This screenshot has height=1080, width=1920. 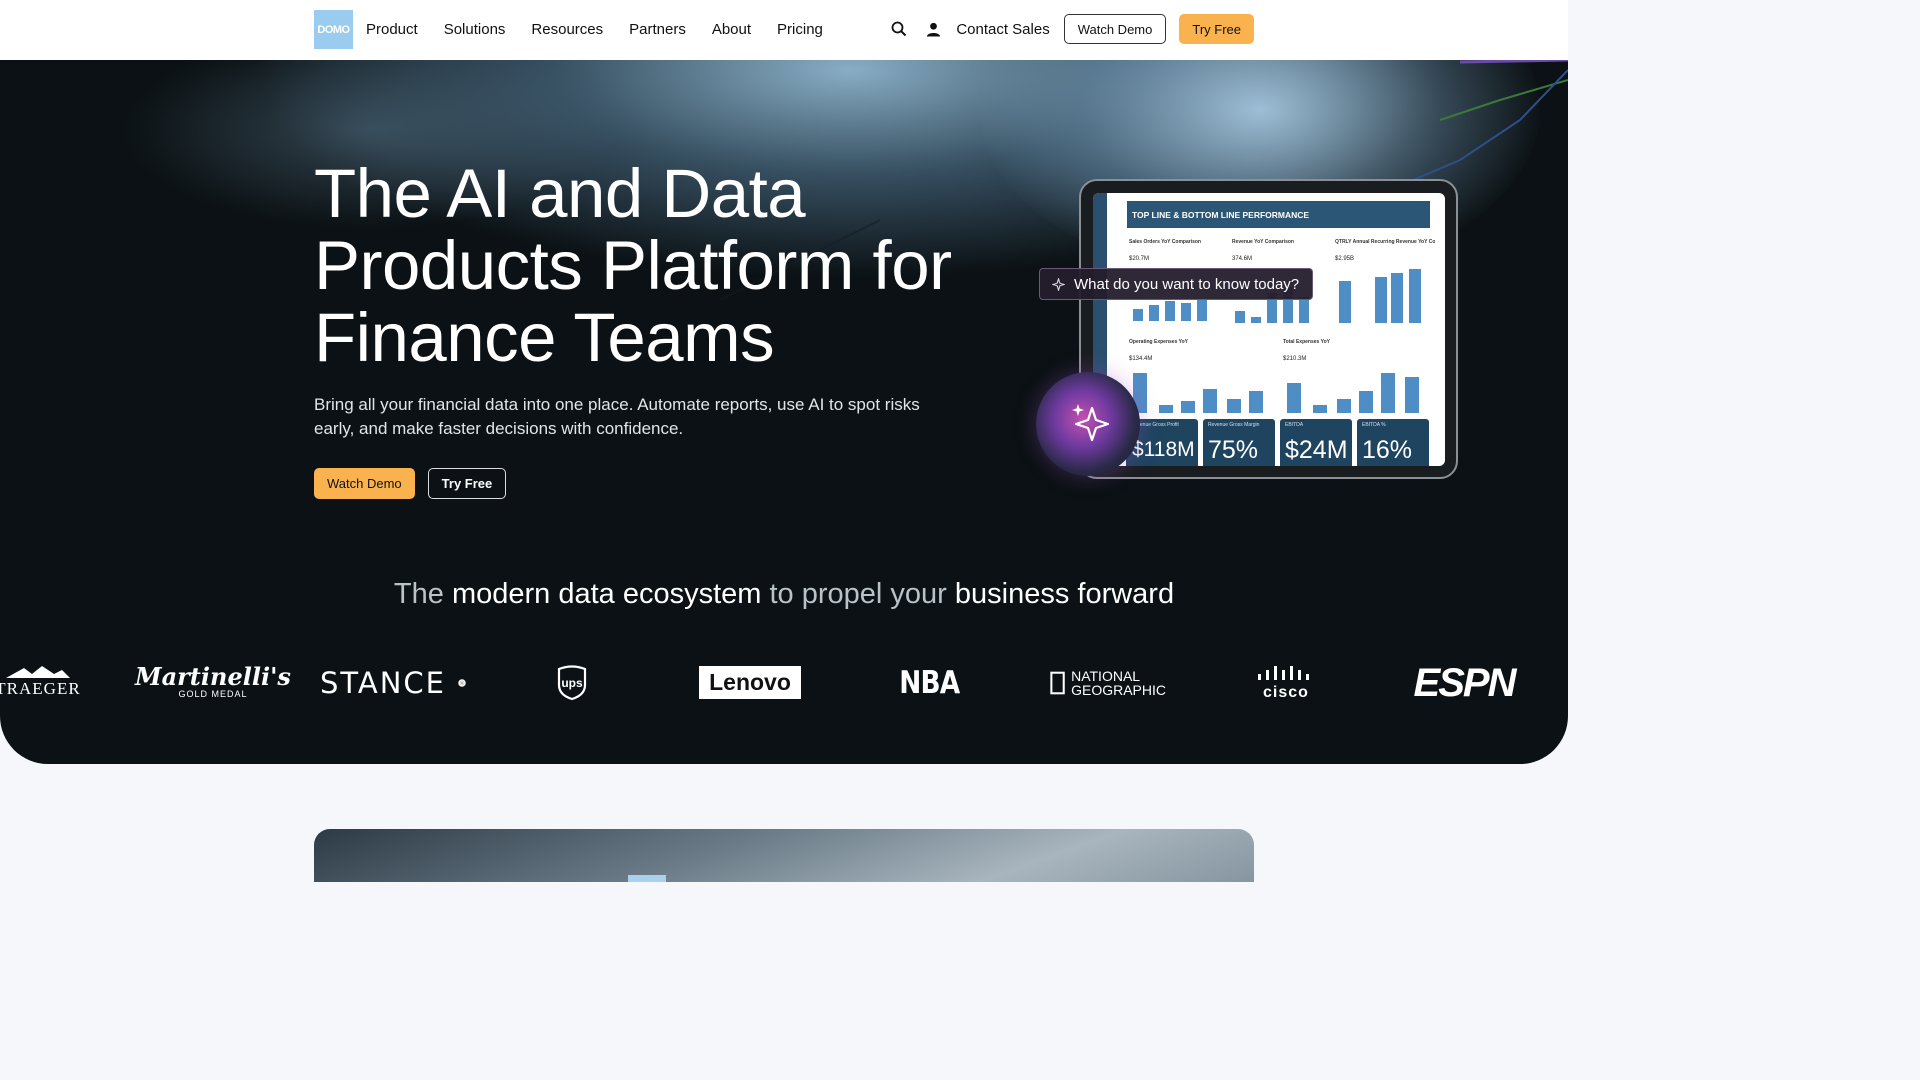 I want to click on kpi-tile: Revenue Gross Margin 75%, so click(x=1239, y=442).